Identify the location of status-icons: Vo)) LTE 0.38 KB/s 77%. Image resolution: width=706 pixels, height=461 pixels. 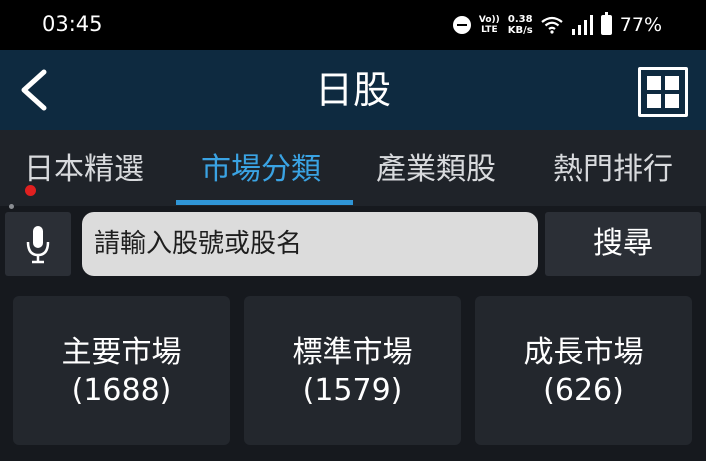
(557, 25).